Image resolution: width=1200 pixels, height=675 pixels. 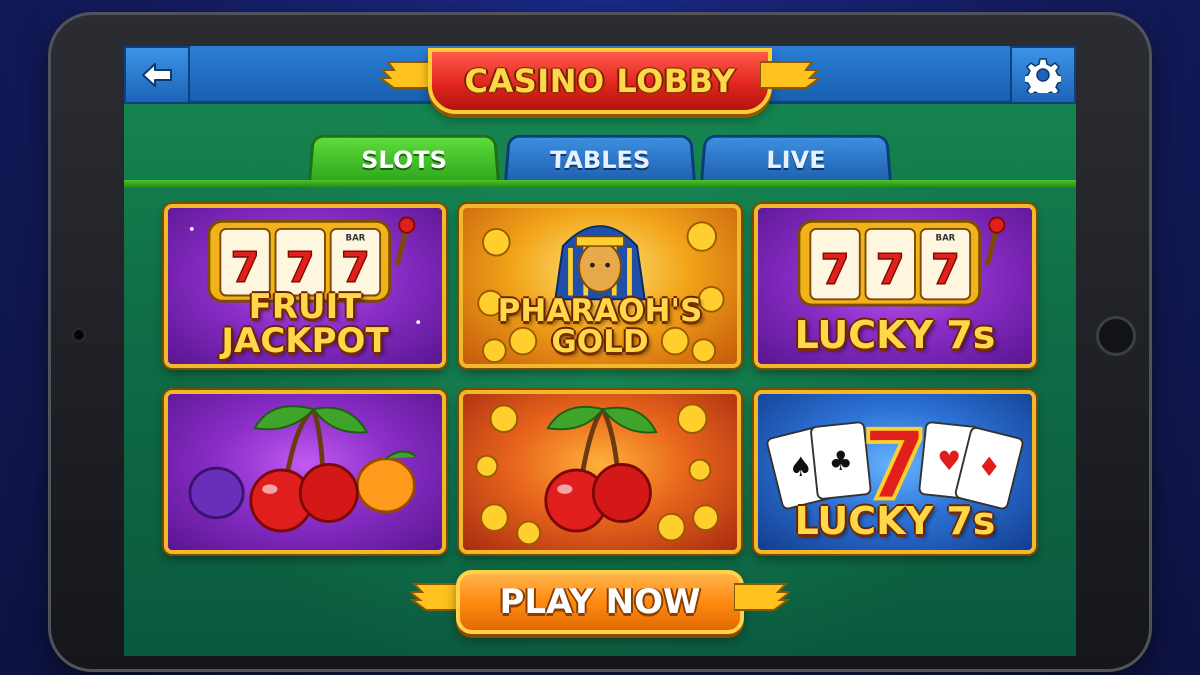 I want to click on game-title: PHARAOH'S GOLD, so click(x=600, y=327).